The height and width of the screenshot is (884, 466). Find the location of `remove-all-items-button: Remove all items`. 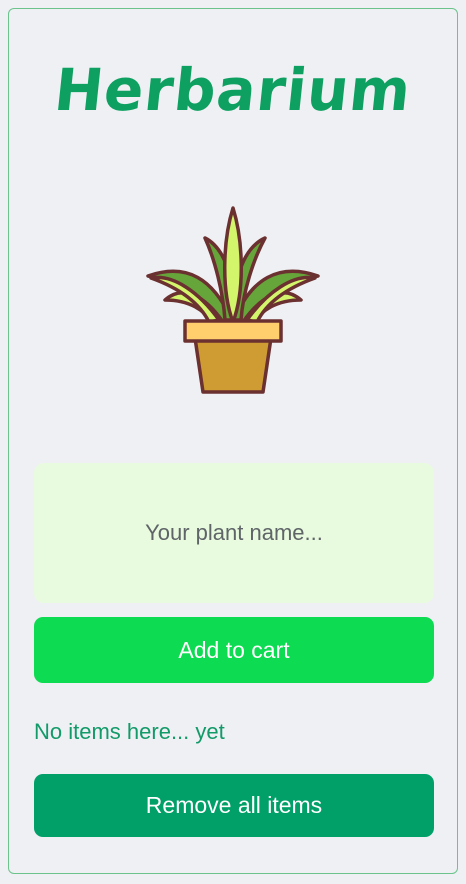

remove-all-items-button: Remove all items is located at coordinates (234, 805).